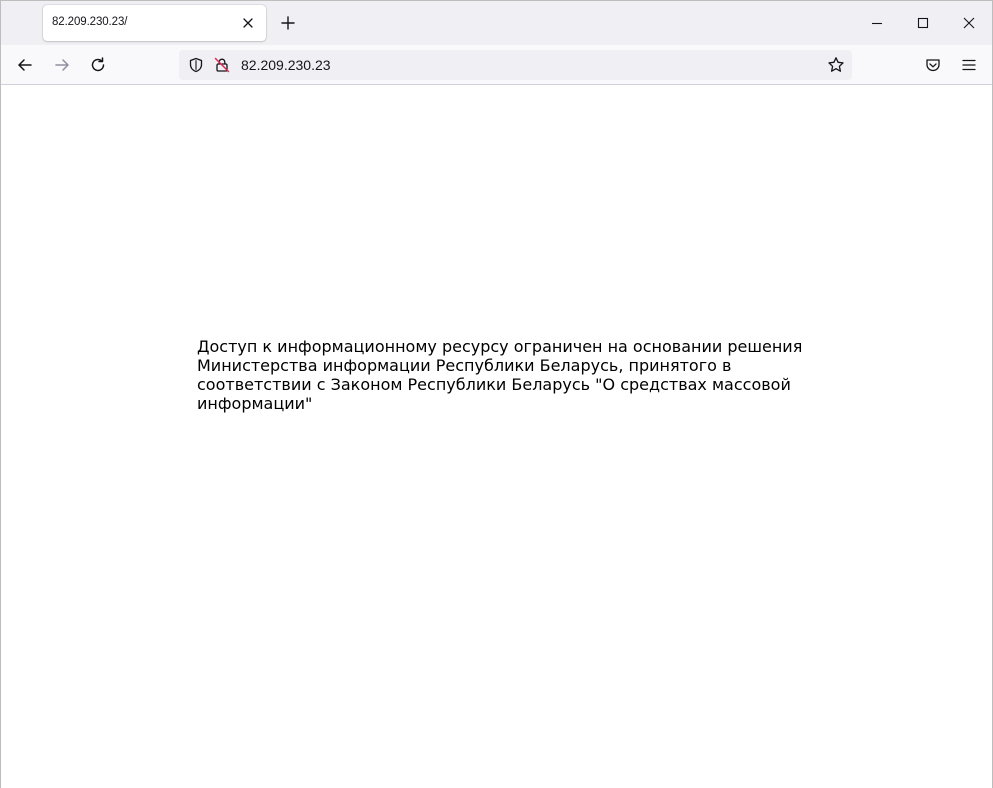 This screenshot has height=788, width=993. What do you see at coordinates (286, 65) in the screenshot?
I see `url-text: 82.209.230.23` at bounding box center [286, 65].